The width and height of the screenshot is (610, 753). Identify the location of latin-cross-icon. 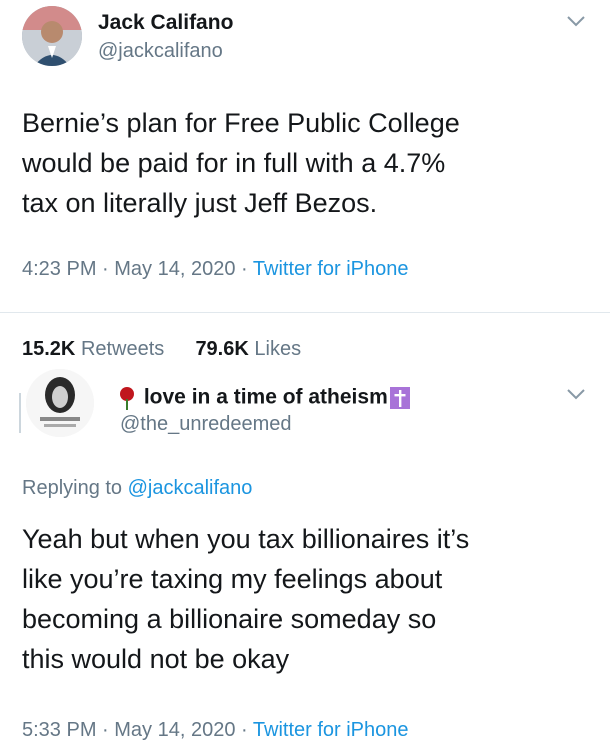
(399, 398).